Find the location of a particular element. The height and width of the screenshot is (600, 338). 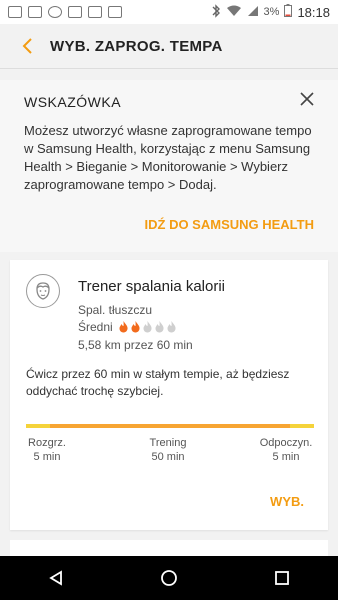

home-circle-icon is located at coordinates (169, 578).